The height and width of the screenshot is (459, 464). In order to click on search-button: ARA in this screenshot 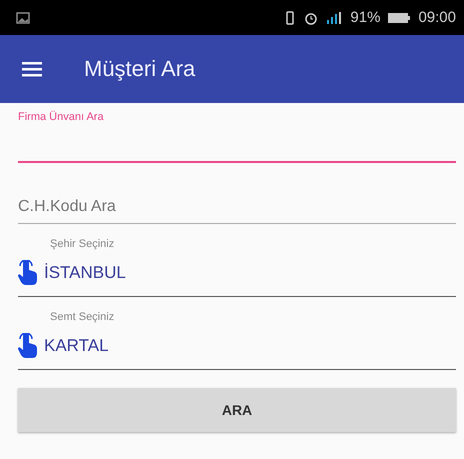, I will do `click(237, 410)`.